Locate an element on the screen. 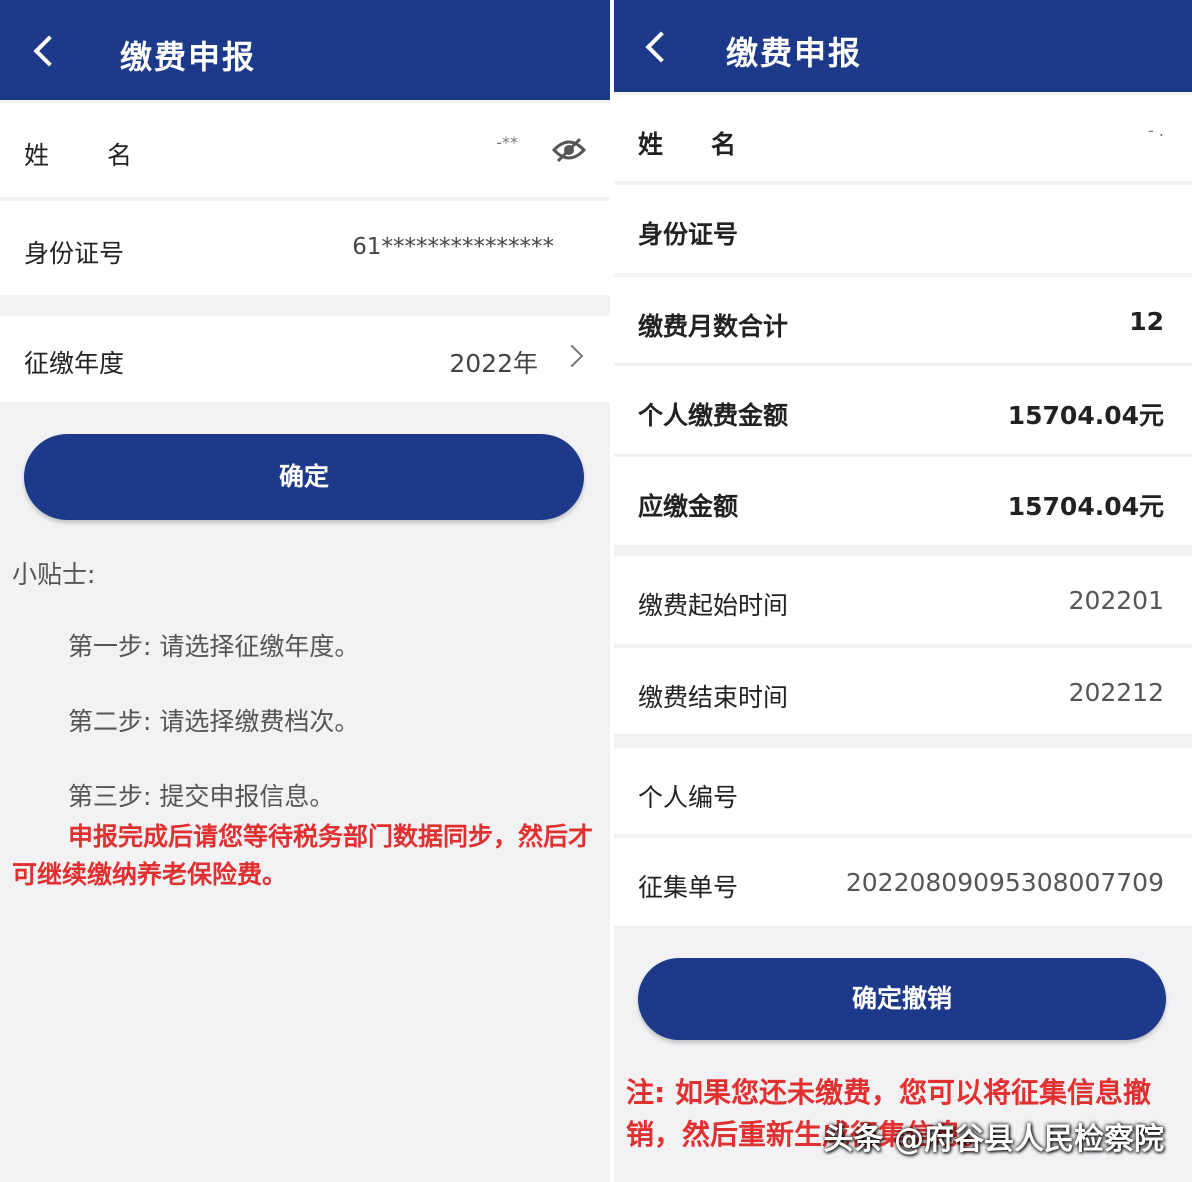 Image resolution: width=1192 pixels, height=1182 pixels. collection-number-row: 征集单号 20220809095308007709 is located at coordinates (903, 882).